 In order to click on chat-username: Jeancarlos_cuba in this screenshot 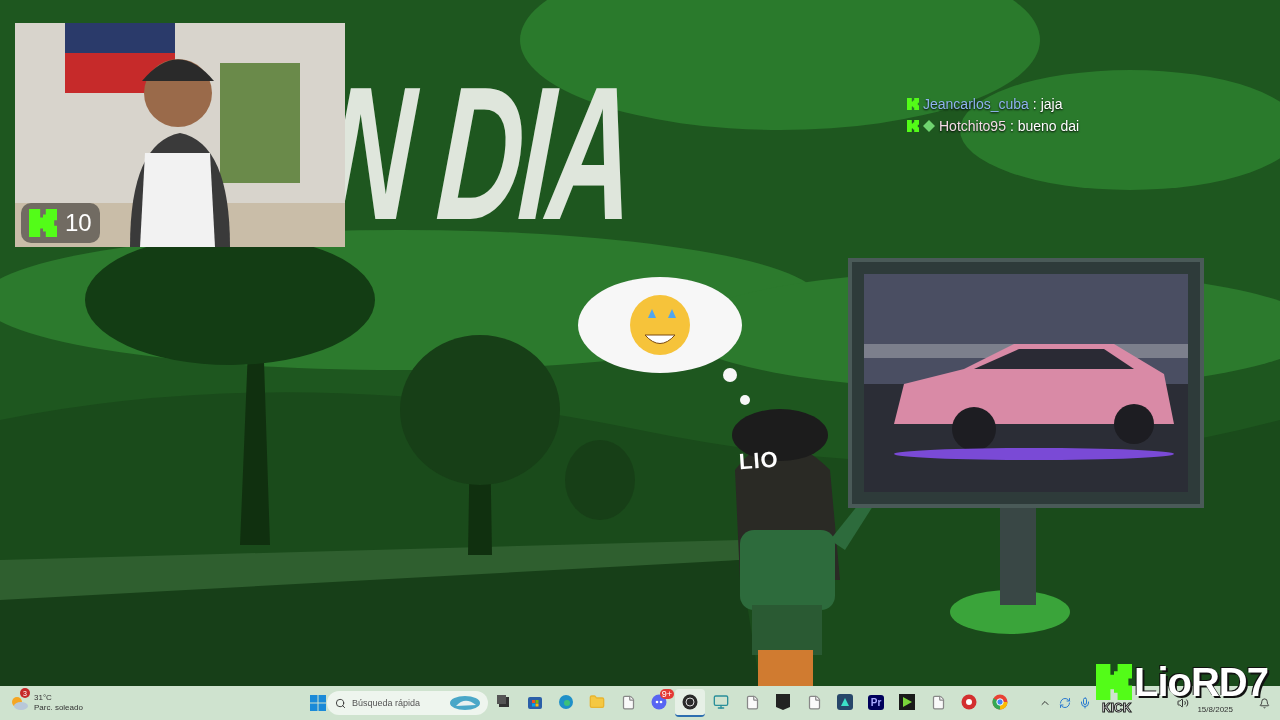, I will do `click(976, 104)`.